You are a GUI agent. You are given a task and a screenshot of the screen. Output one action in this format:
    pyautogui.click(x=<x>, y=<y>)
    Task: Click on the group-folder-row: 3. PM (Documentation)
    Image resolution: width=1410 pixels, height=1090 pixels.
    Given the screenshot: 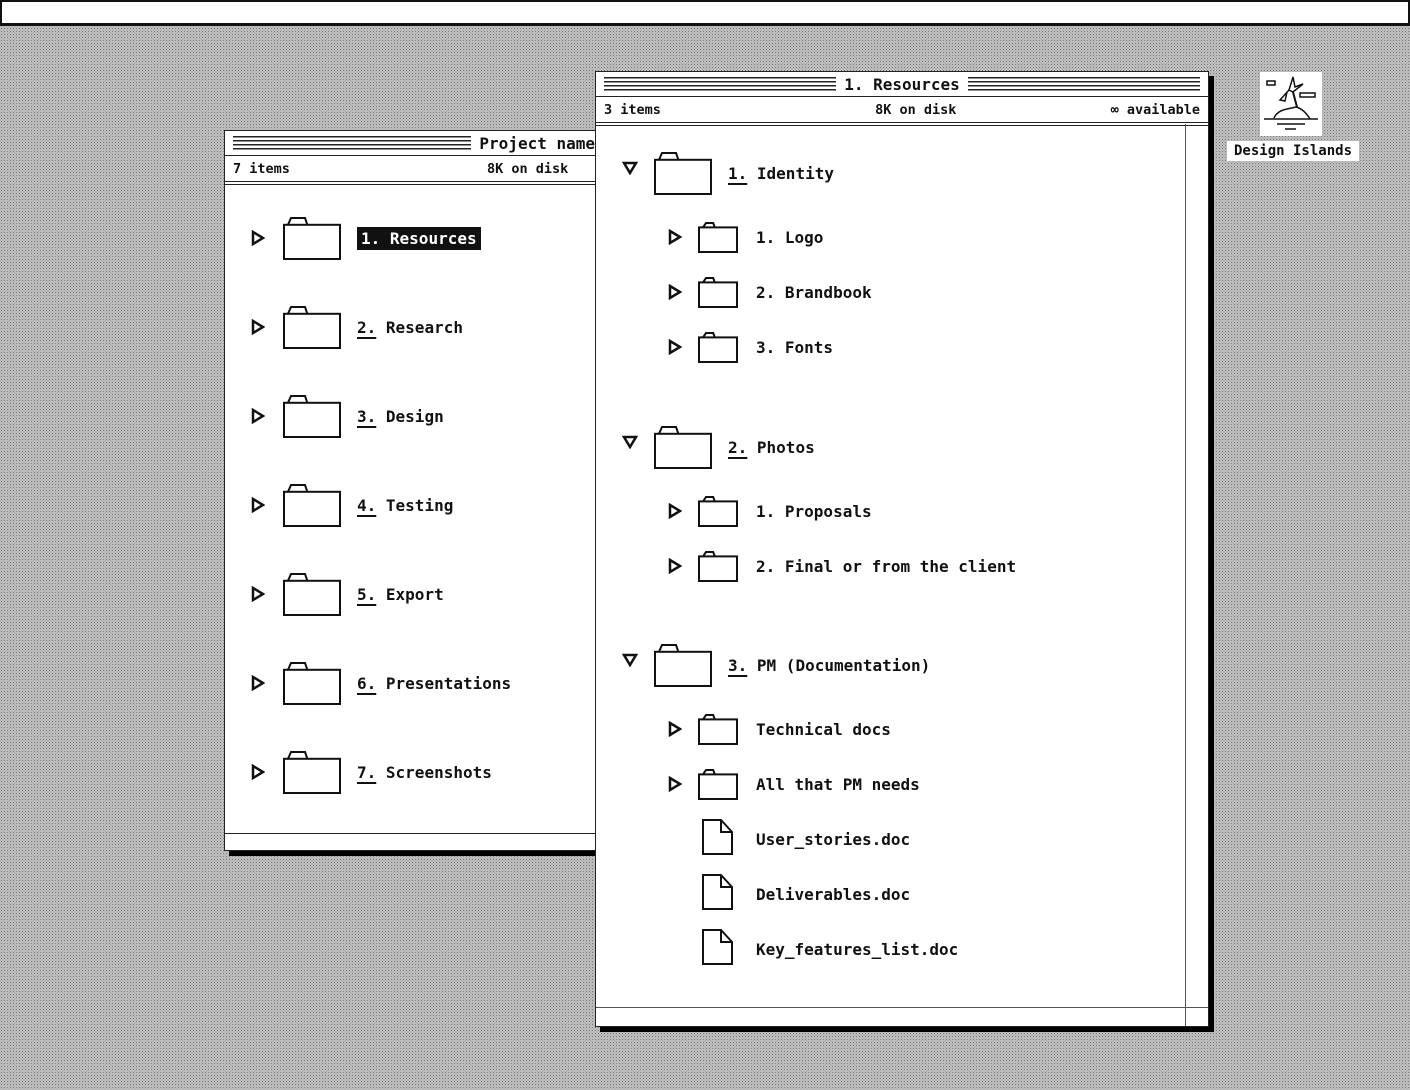 What is the action you would take?
    pyautogui.click(x=776, y=665)
    